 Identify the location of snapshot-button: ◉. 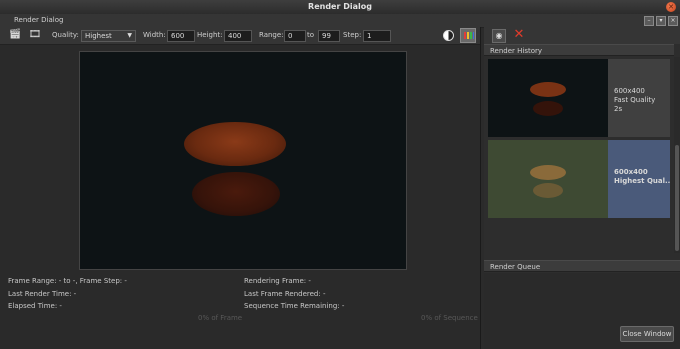
(499, 36).